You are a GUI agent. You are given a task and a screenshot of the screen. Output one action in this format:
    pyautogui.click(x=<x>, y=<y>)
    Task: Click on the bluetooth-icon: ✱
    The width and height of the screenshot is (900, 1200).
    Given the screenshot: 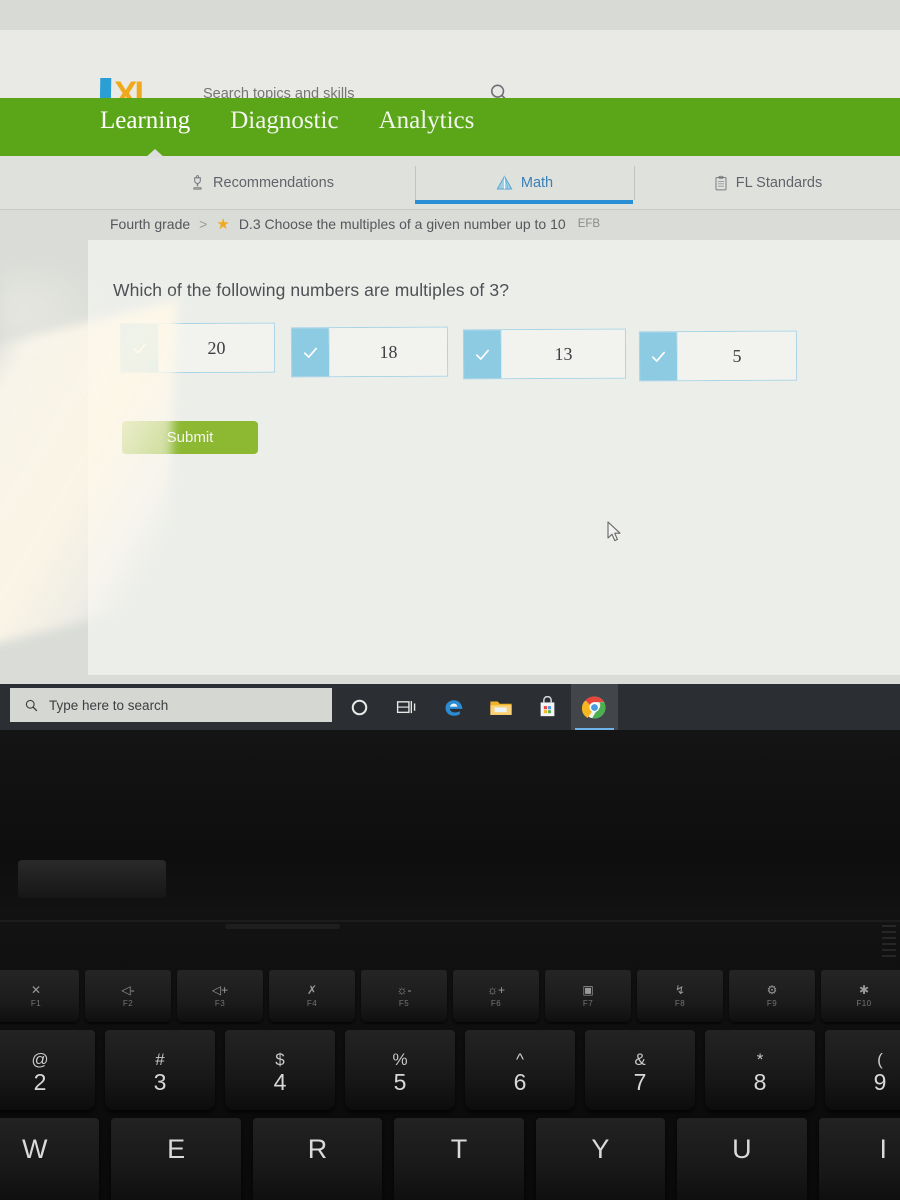 What is the action you would take?
    pyautogui.click(x=864, y=990)
    